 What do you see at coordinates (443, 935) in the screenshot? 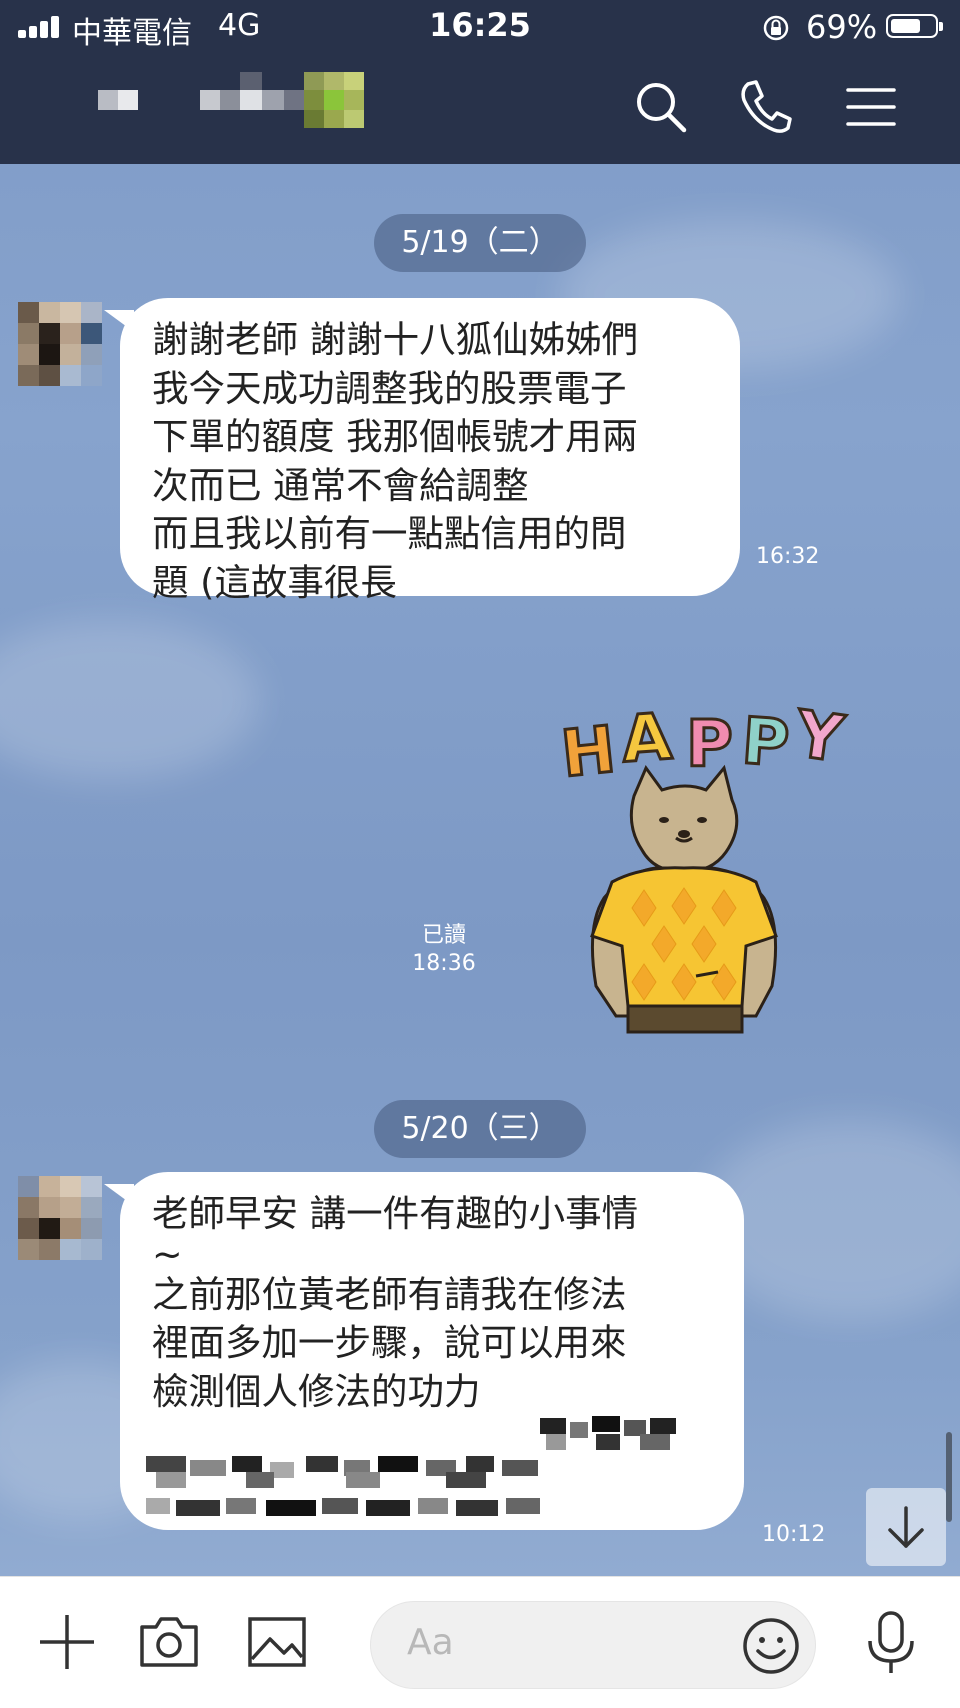
I see `read-label: 已讀` at bounding box center [443, 935].